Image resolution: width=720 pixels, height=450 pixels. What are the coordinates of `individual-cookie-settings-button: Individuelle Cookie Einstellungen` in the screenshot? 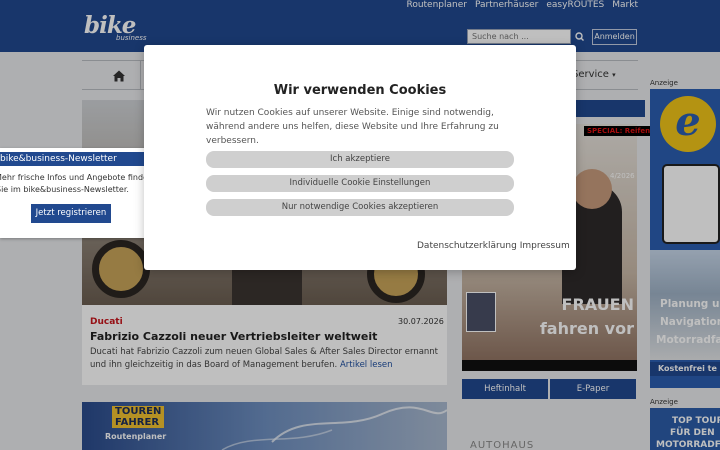 It's located at (360, 183).